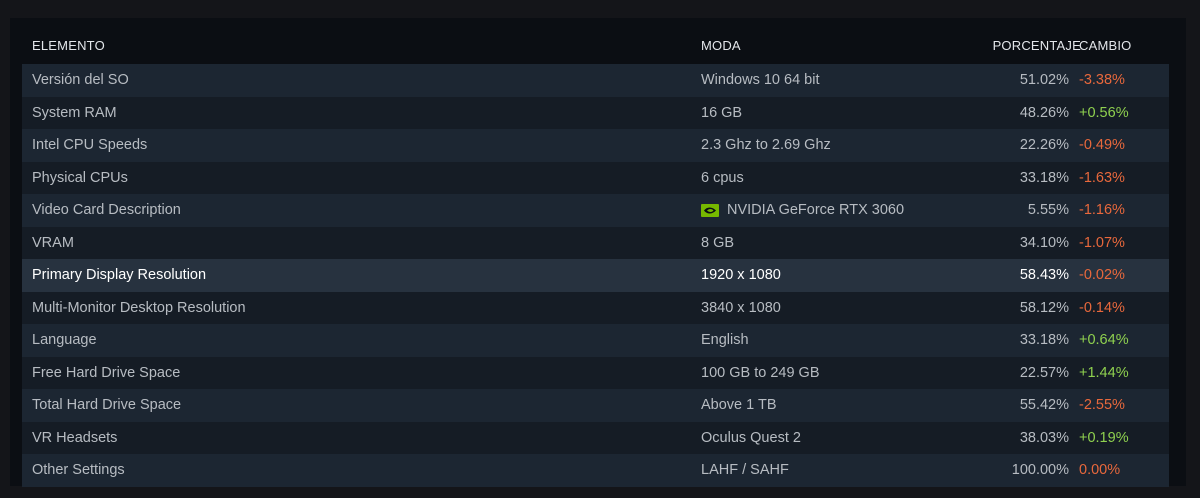  I want to click on row-element-label: Primary Display Resolution, so click(119, 275).